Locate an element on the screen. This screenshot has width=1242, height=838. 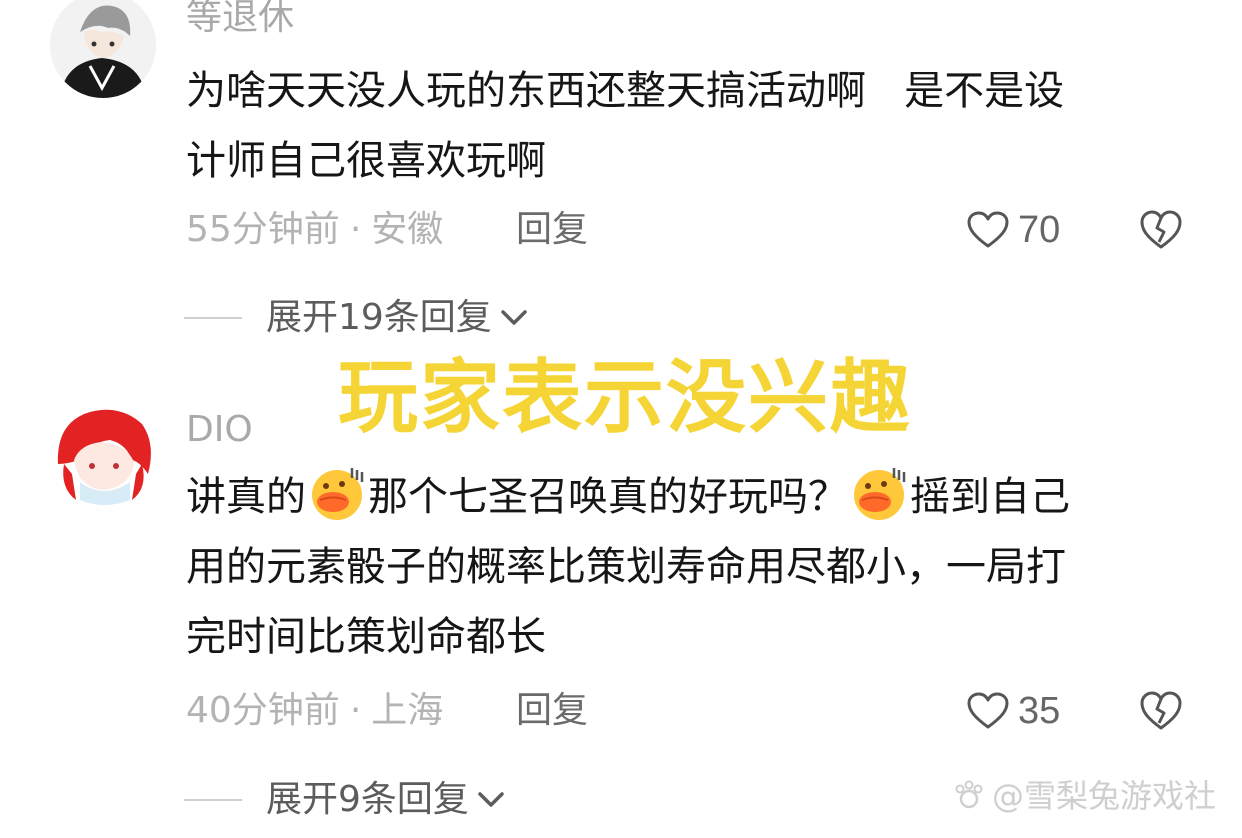
comment-text-segment: 摇到自己 is located at coordinates (990, 497).